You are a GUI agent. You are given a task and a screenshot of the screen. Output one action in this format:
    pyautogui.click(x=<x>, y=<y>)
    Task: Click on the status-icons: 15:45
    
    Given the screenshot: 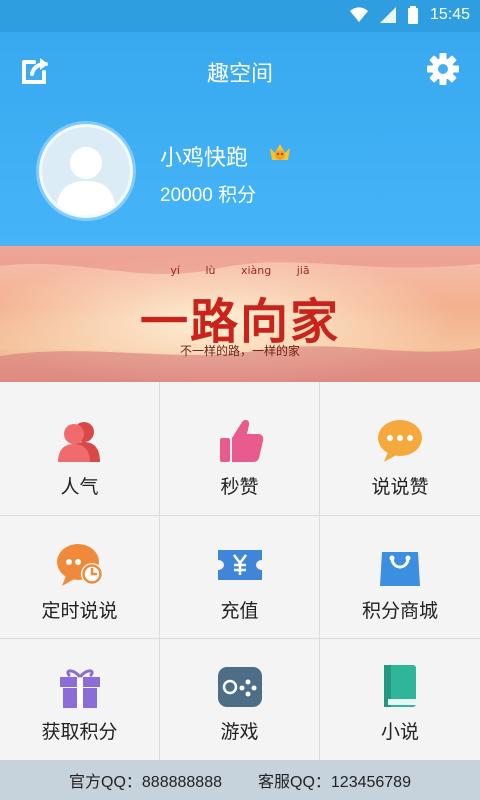 What is the action you would take?
    pyautogui.click(x=409, y=15)
    